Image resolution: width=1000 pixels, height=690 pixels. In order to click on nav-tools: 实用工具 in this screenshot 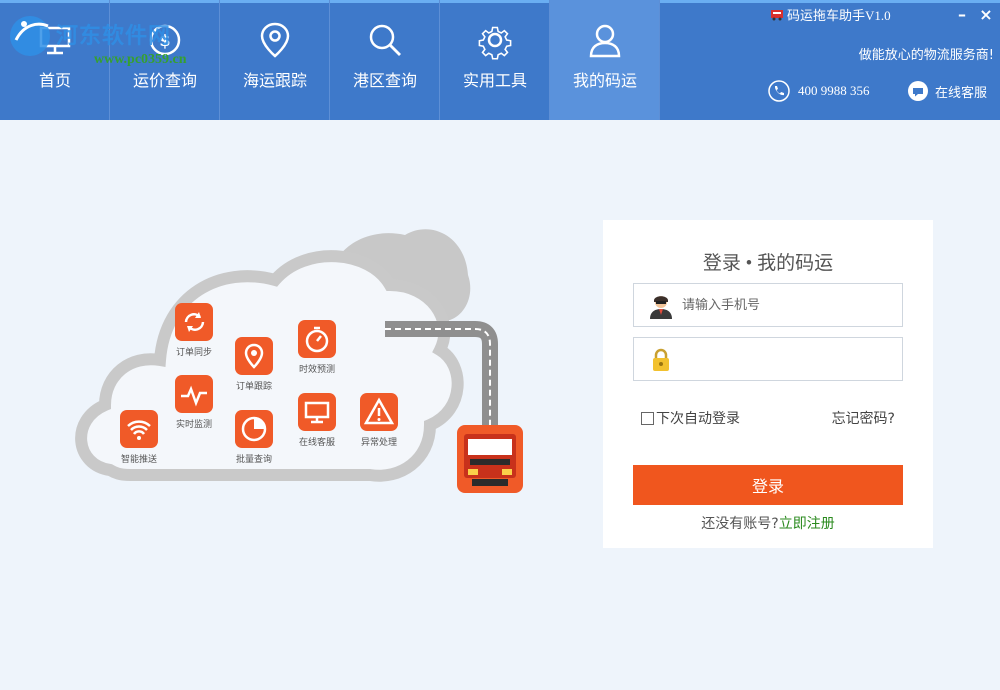, I will do `click(495, 60)`.